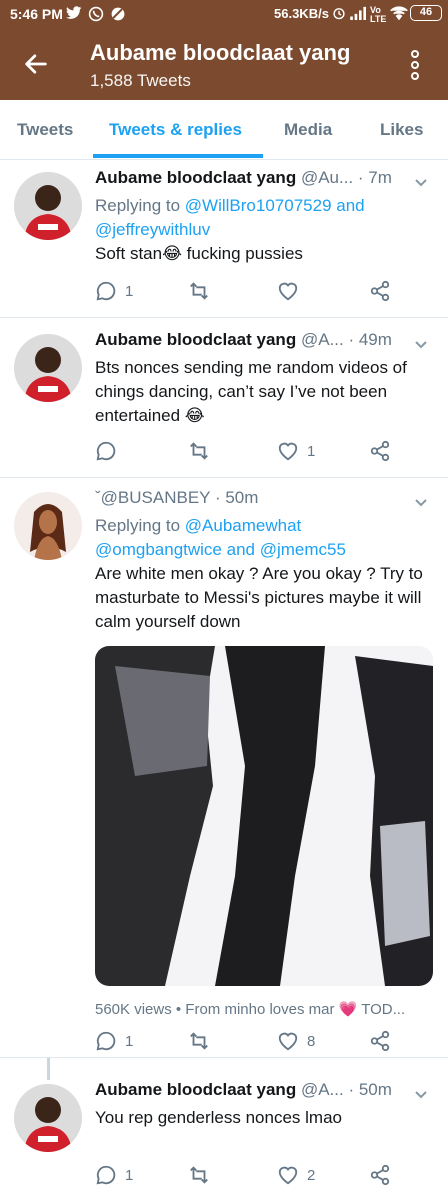 The height and width of the screenshot is (1200, 448). I want to click on tab-media: Media, so click(308, 130).